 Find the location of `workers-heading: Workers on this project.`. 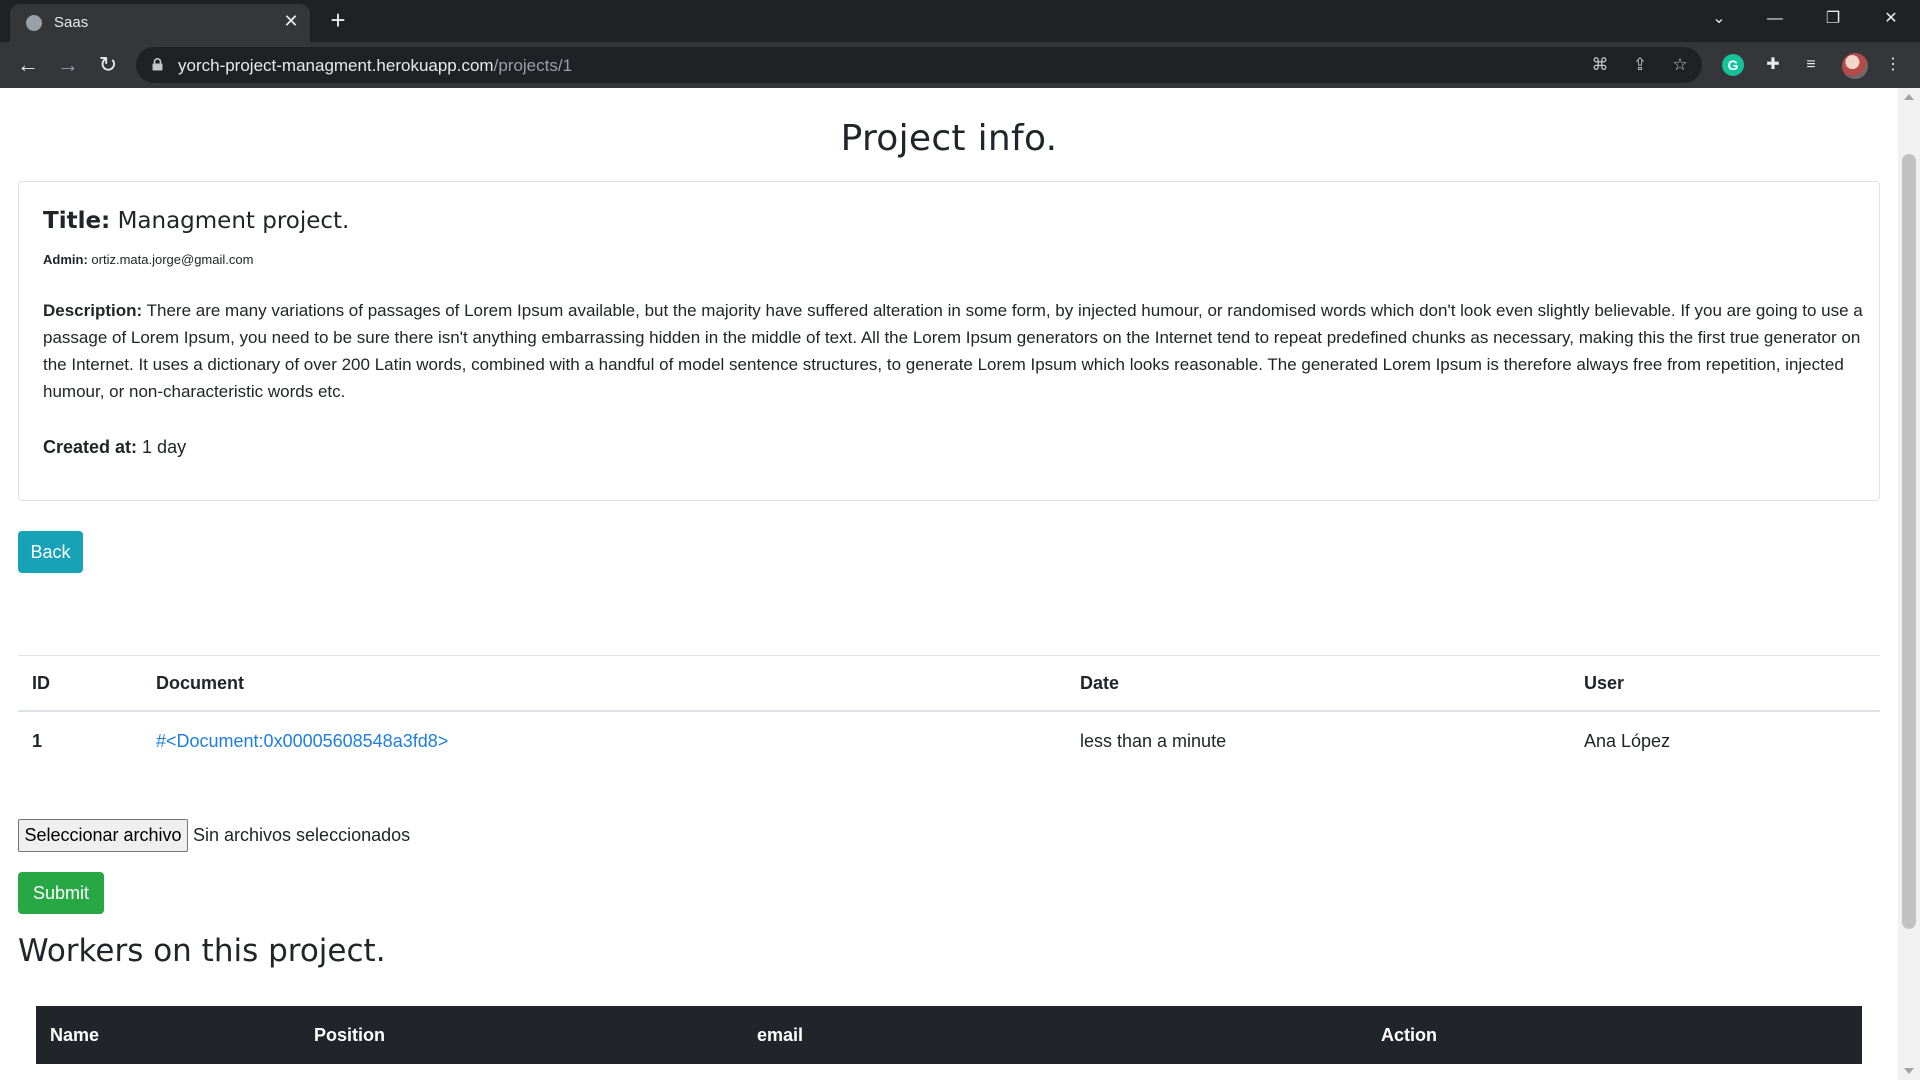

workers-heading: Workers on this project. is located at coordinates (202, 951).